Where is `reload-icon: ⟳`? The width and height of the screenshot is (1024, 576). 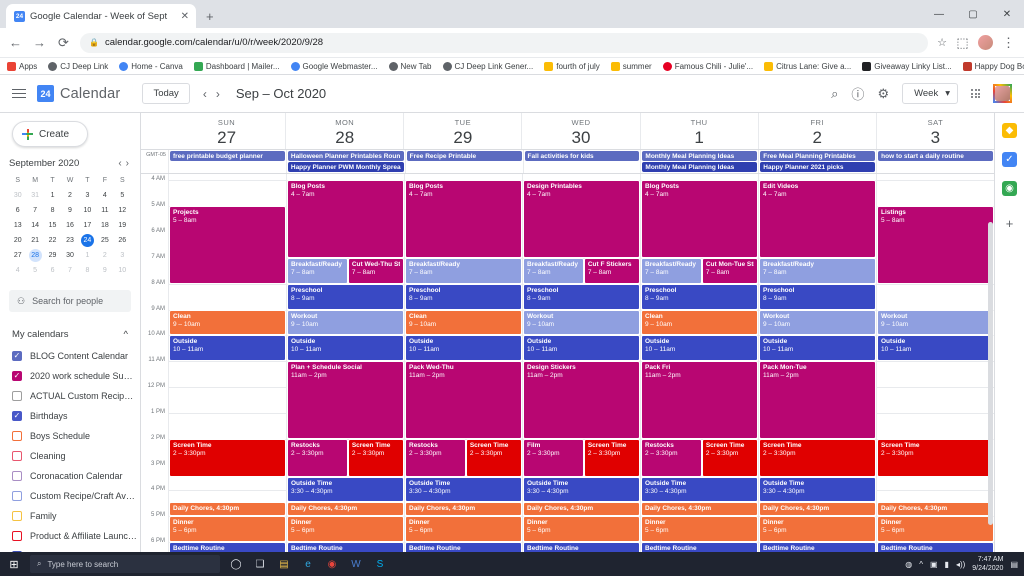
reload-icon: ⟳ is located at coordinates (63, 43).